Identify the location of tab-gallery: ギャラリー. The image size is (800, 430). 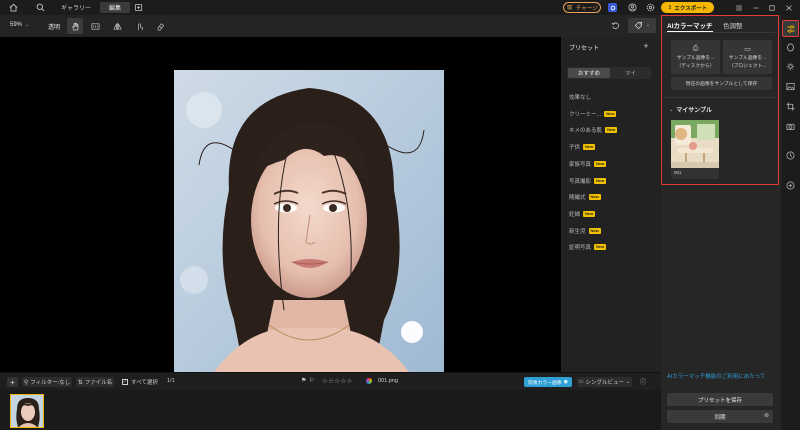
(76, 7).